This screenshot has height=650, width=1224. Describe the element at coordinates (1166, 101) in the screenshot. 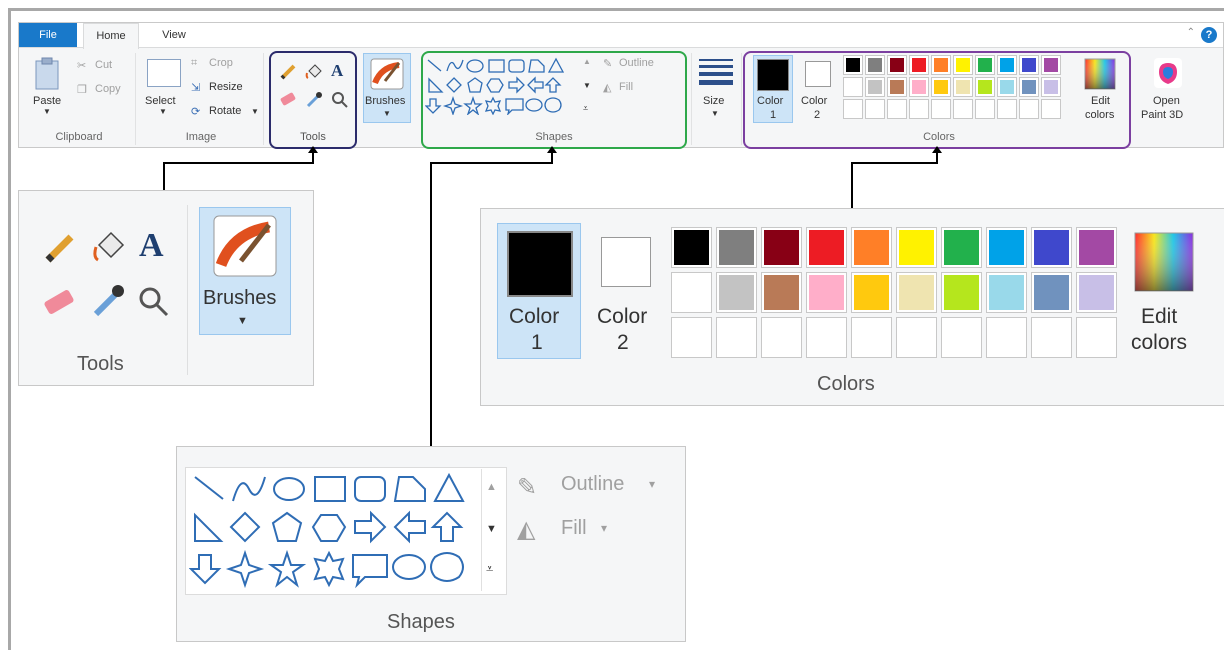

I see `open-paint3d-line1: Open` at that location.